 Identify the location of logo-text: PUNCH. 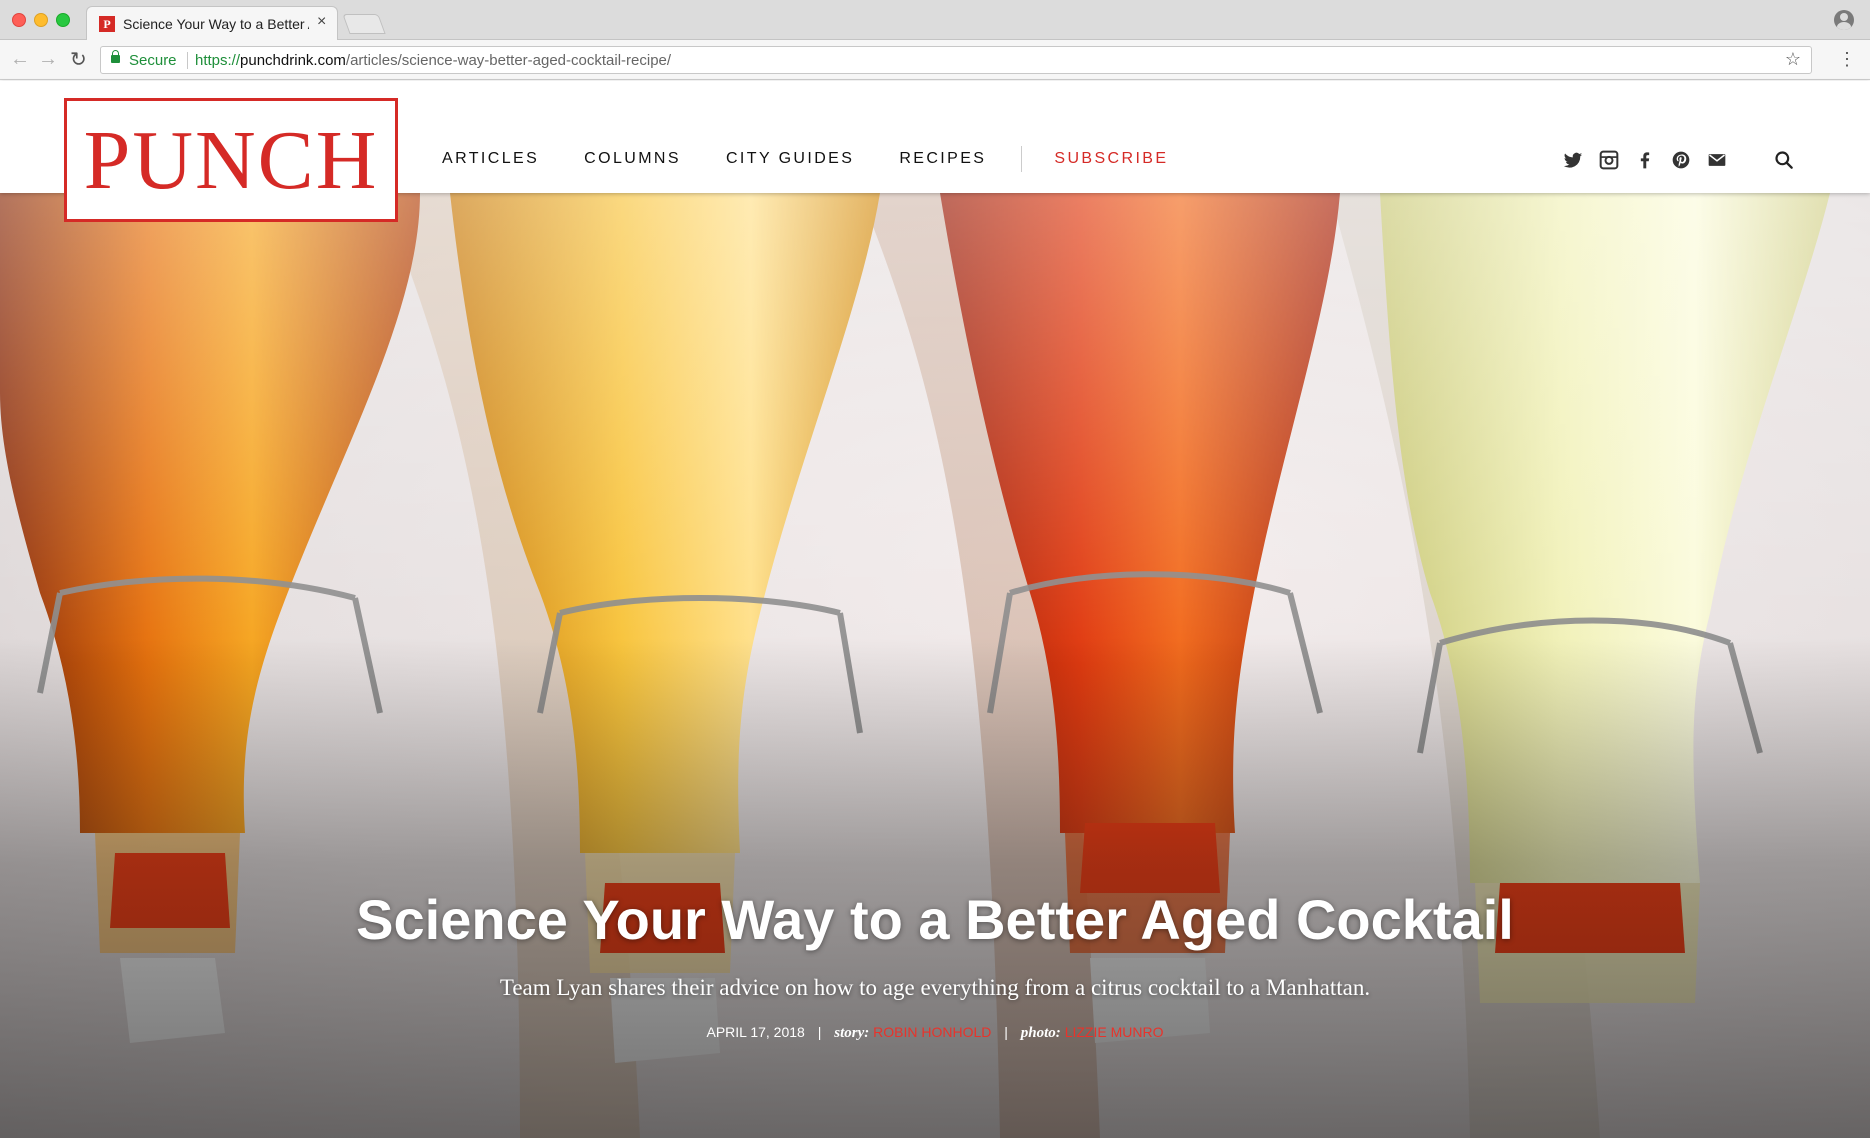
(231, 160).